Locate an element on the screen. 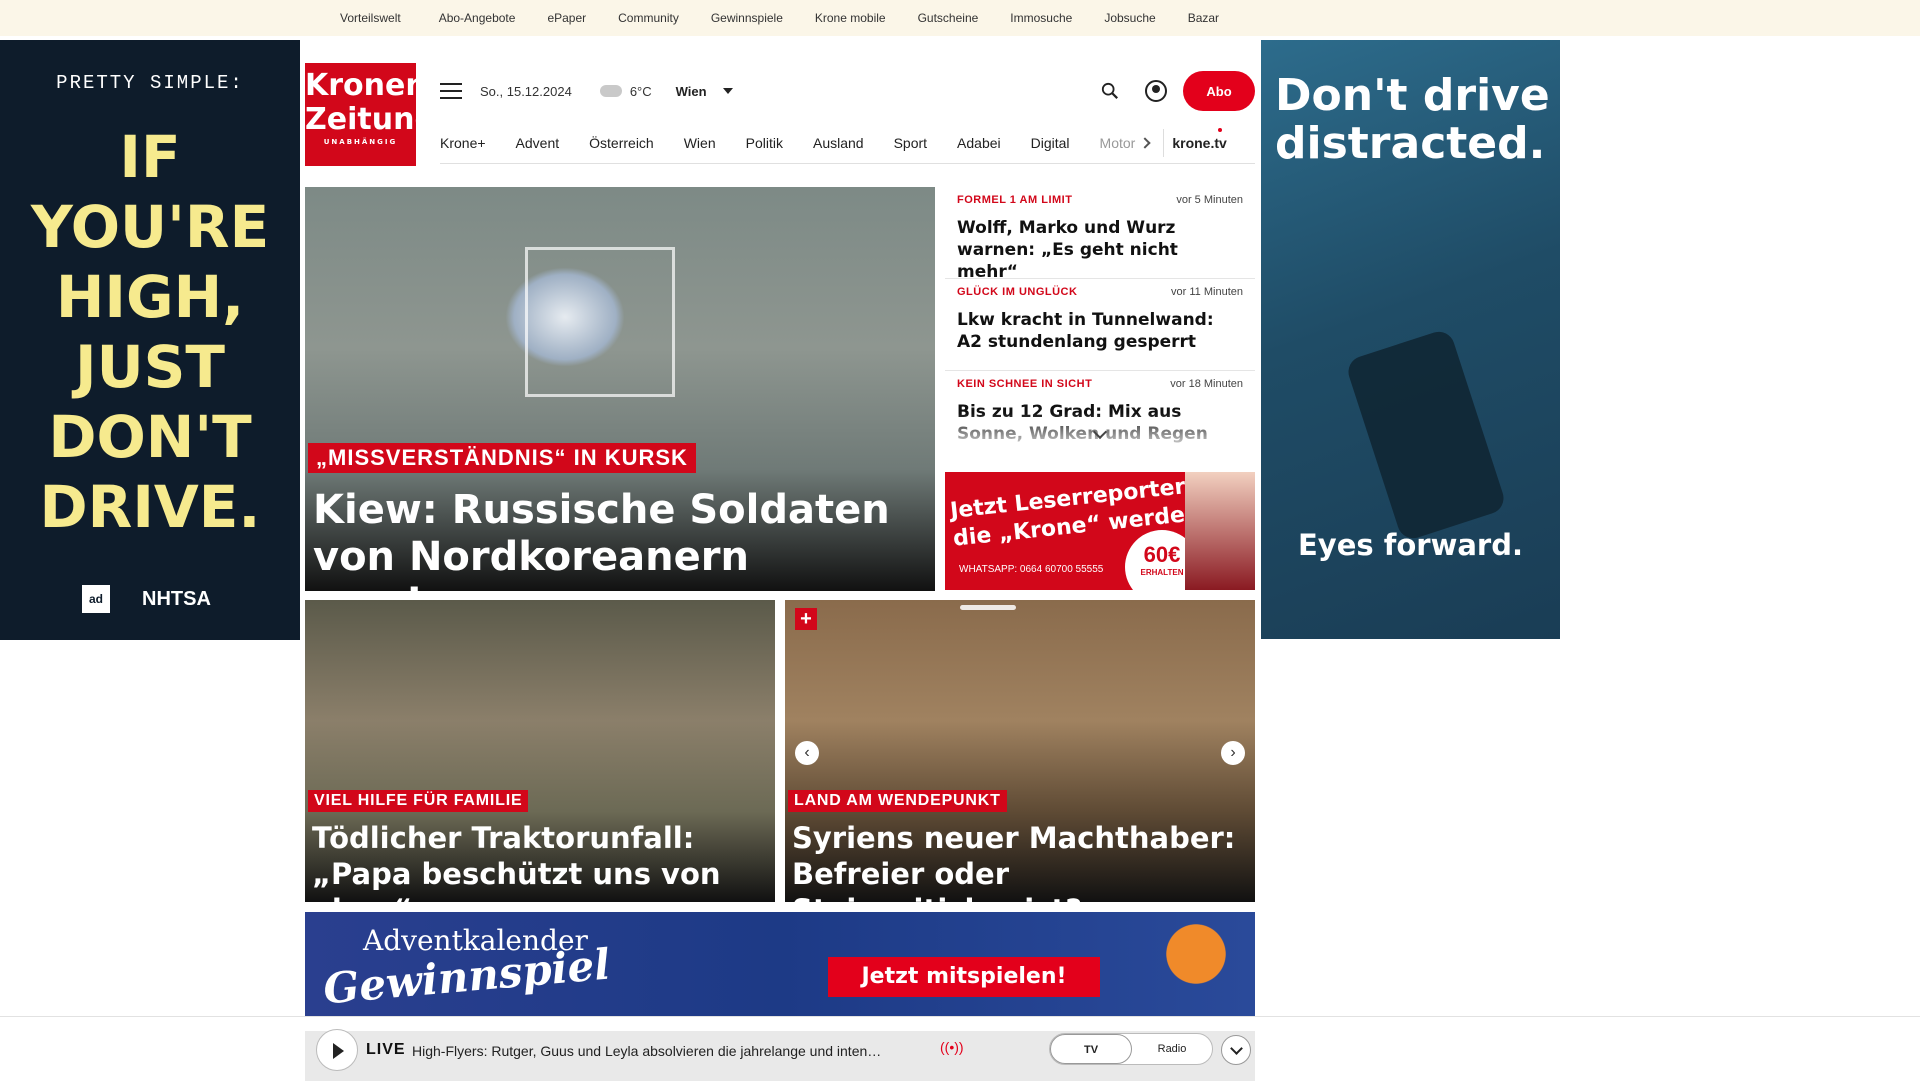 Image resolution: width=1920 pixels, height=1081 pixels. topnav-krone-mobile: Krone mobile is located at coordinates (850, 18).